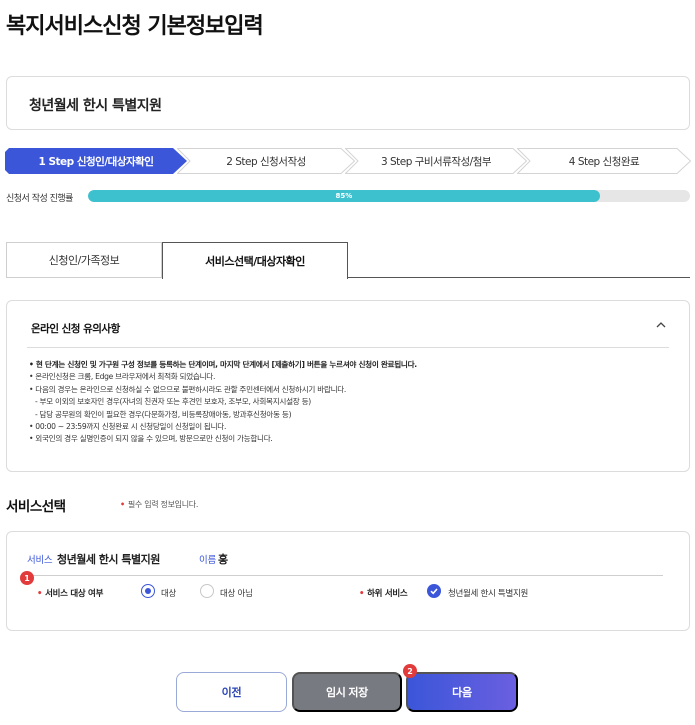 The width and height of the screenshot is (695, 725). What do you see at coordinates (74, 594) in the screenshot?
I see `target-label-text: 서비스 대상 여부` at bounding box center [74, 594].